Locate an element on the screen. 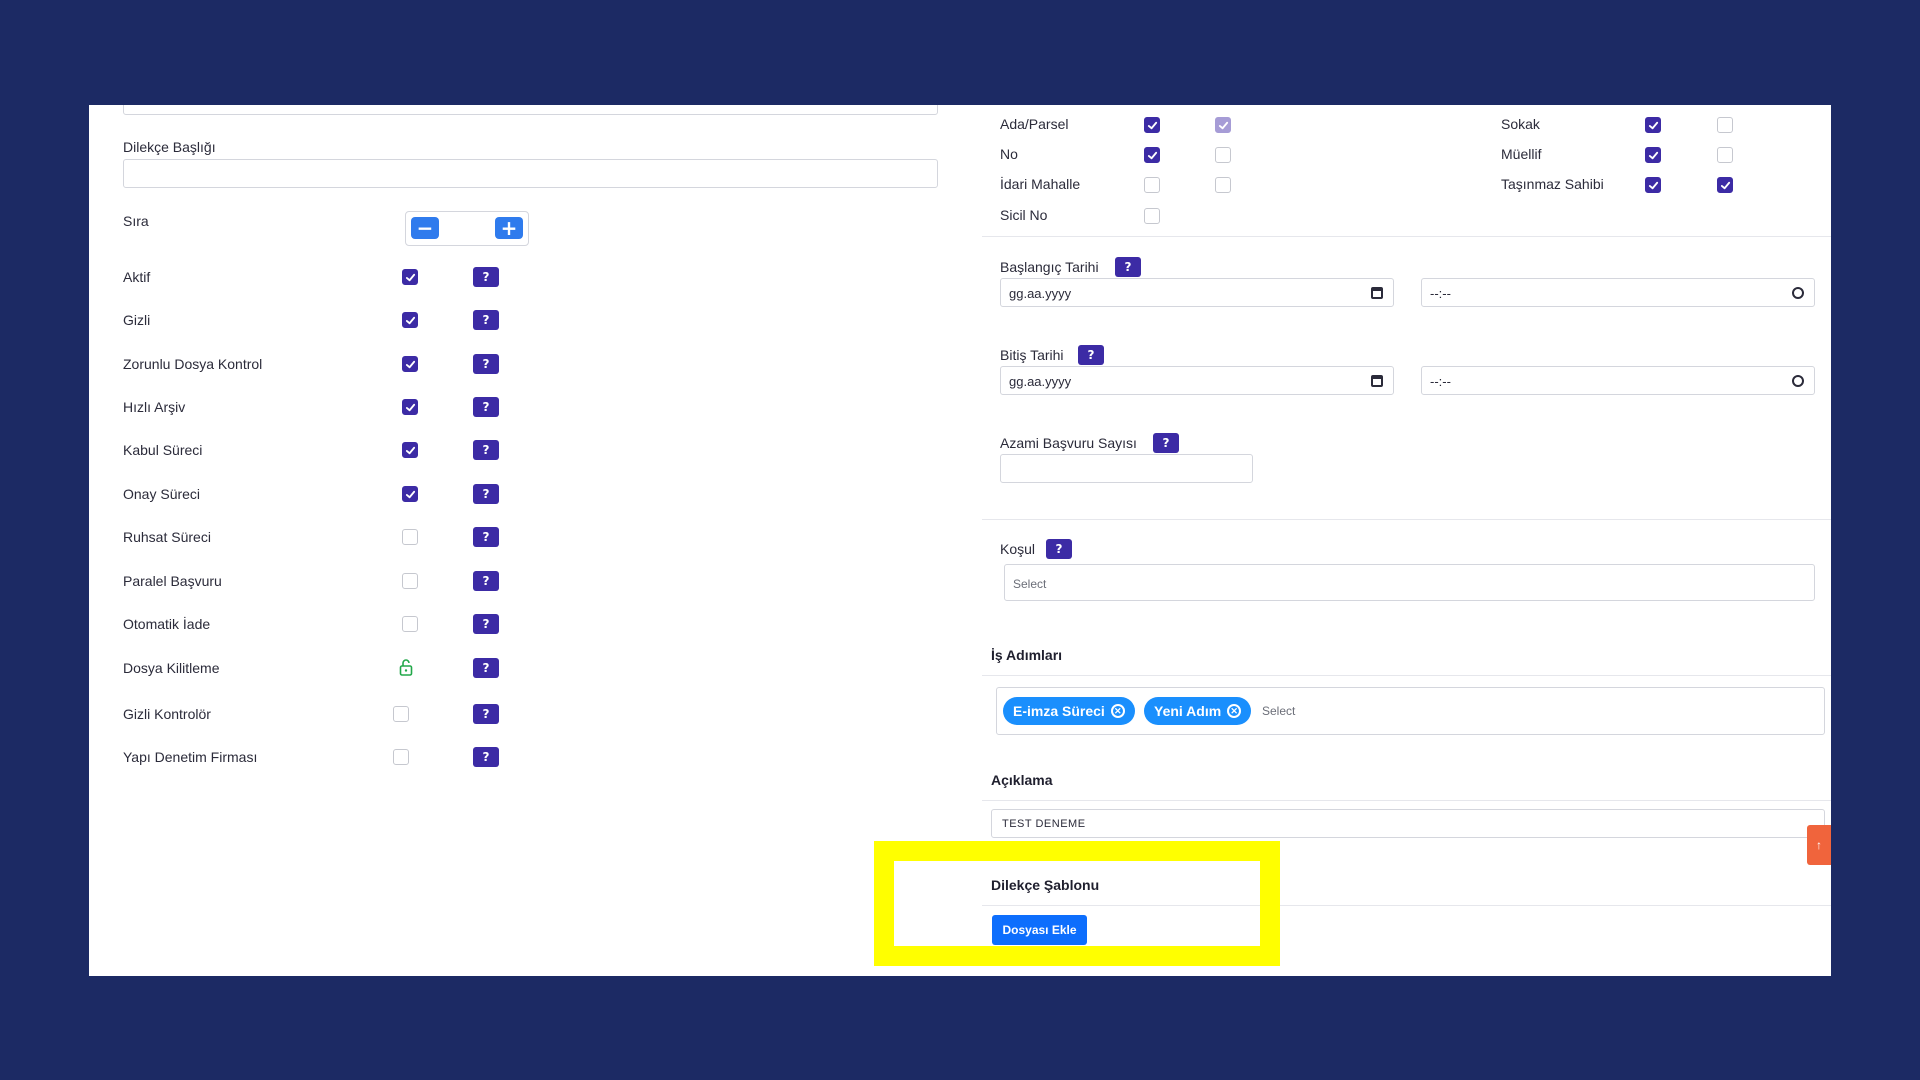 Image resolution: width=1920 pixels, height=1080 pixels. tag-label: Yeni Adım is located at coordinates (1188, 711).